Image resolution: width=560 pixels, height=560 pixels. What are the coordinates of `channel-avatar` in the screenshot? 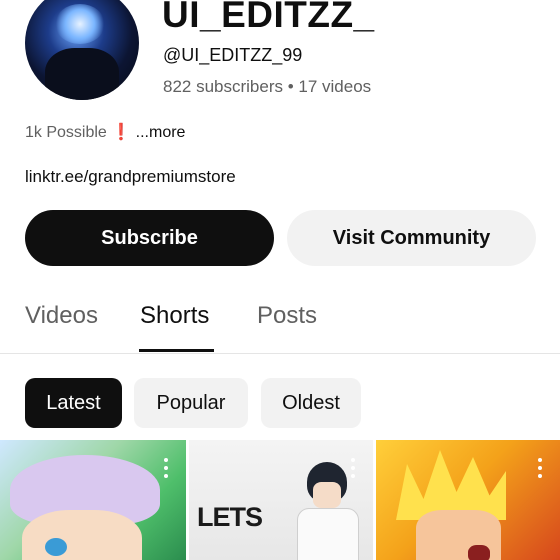 It's located at (82, 50).